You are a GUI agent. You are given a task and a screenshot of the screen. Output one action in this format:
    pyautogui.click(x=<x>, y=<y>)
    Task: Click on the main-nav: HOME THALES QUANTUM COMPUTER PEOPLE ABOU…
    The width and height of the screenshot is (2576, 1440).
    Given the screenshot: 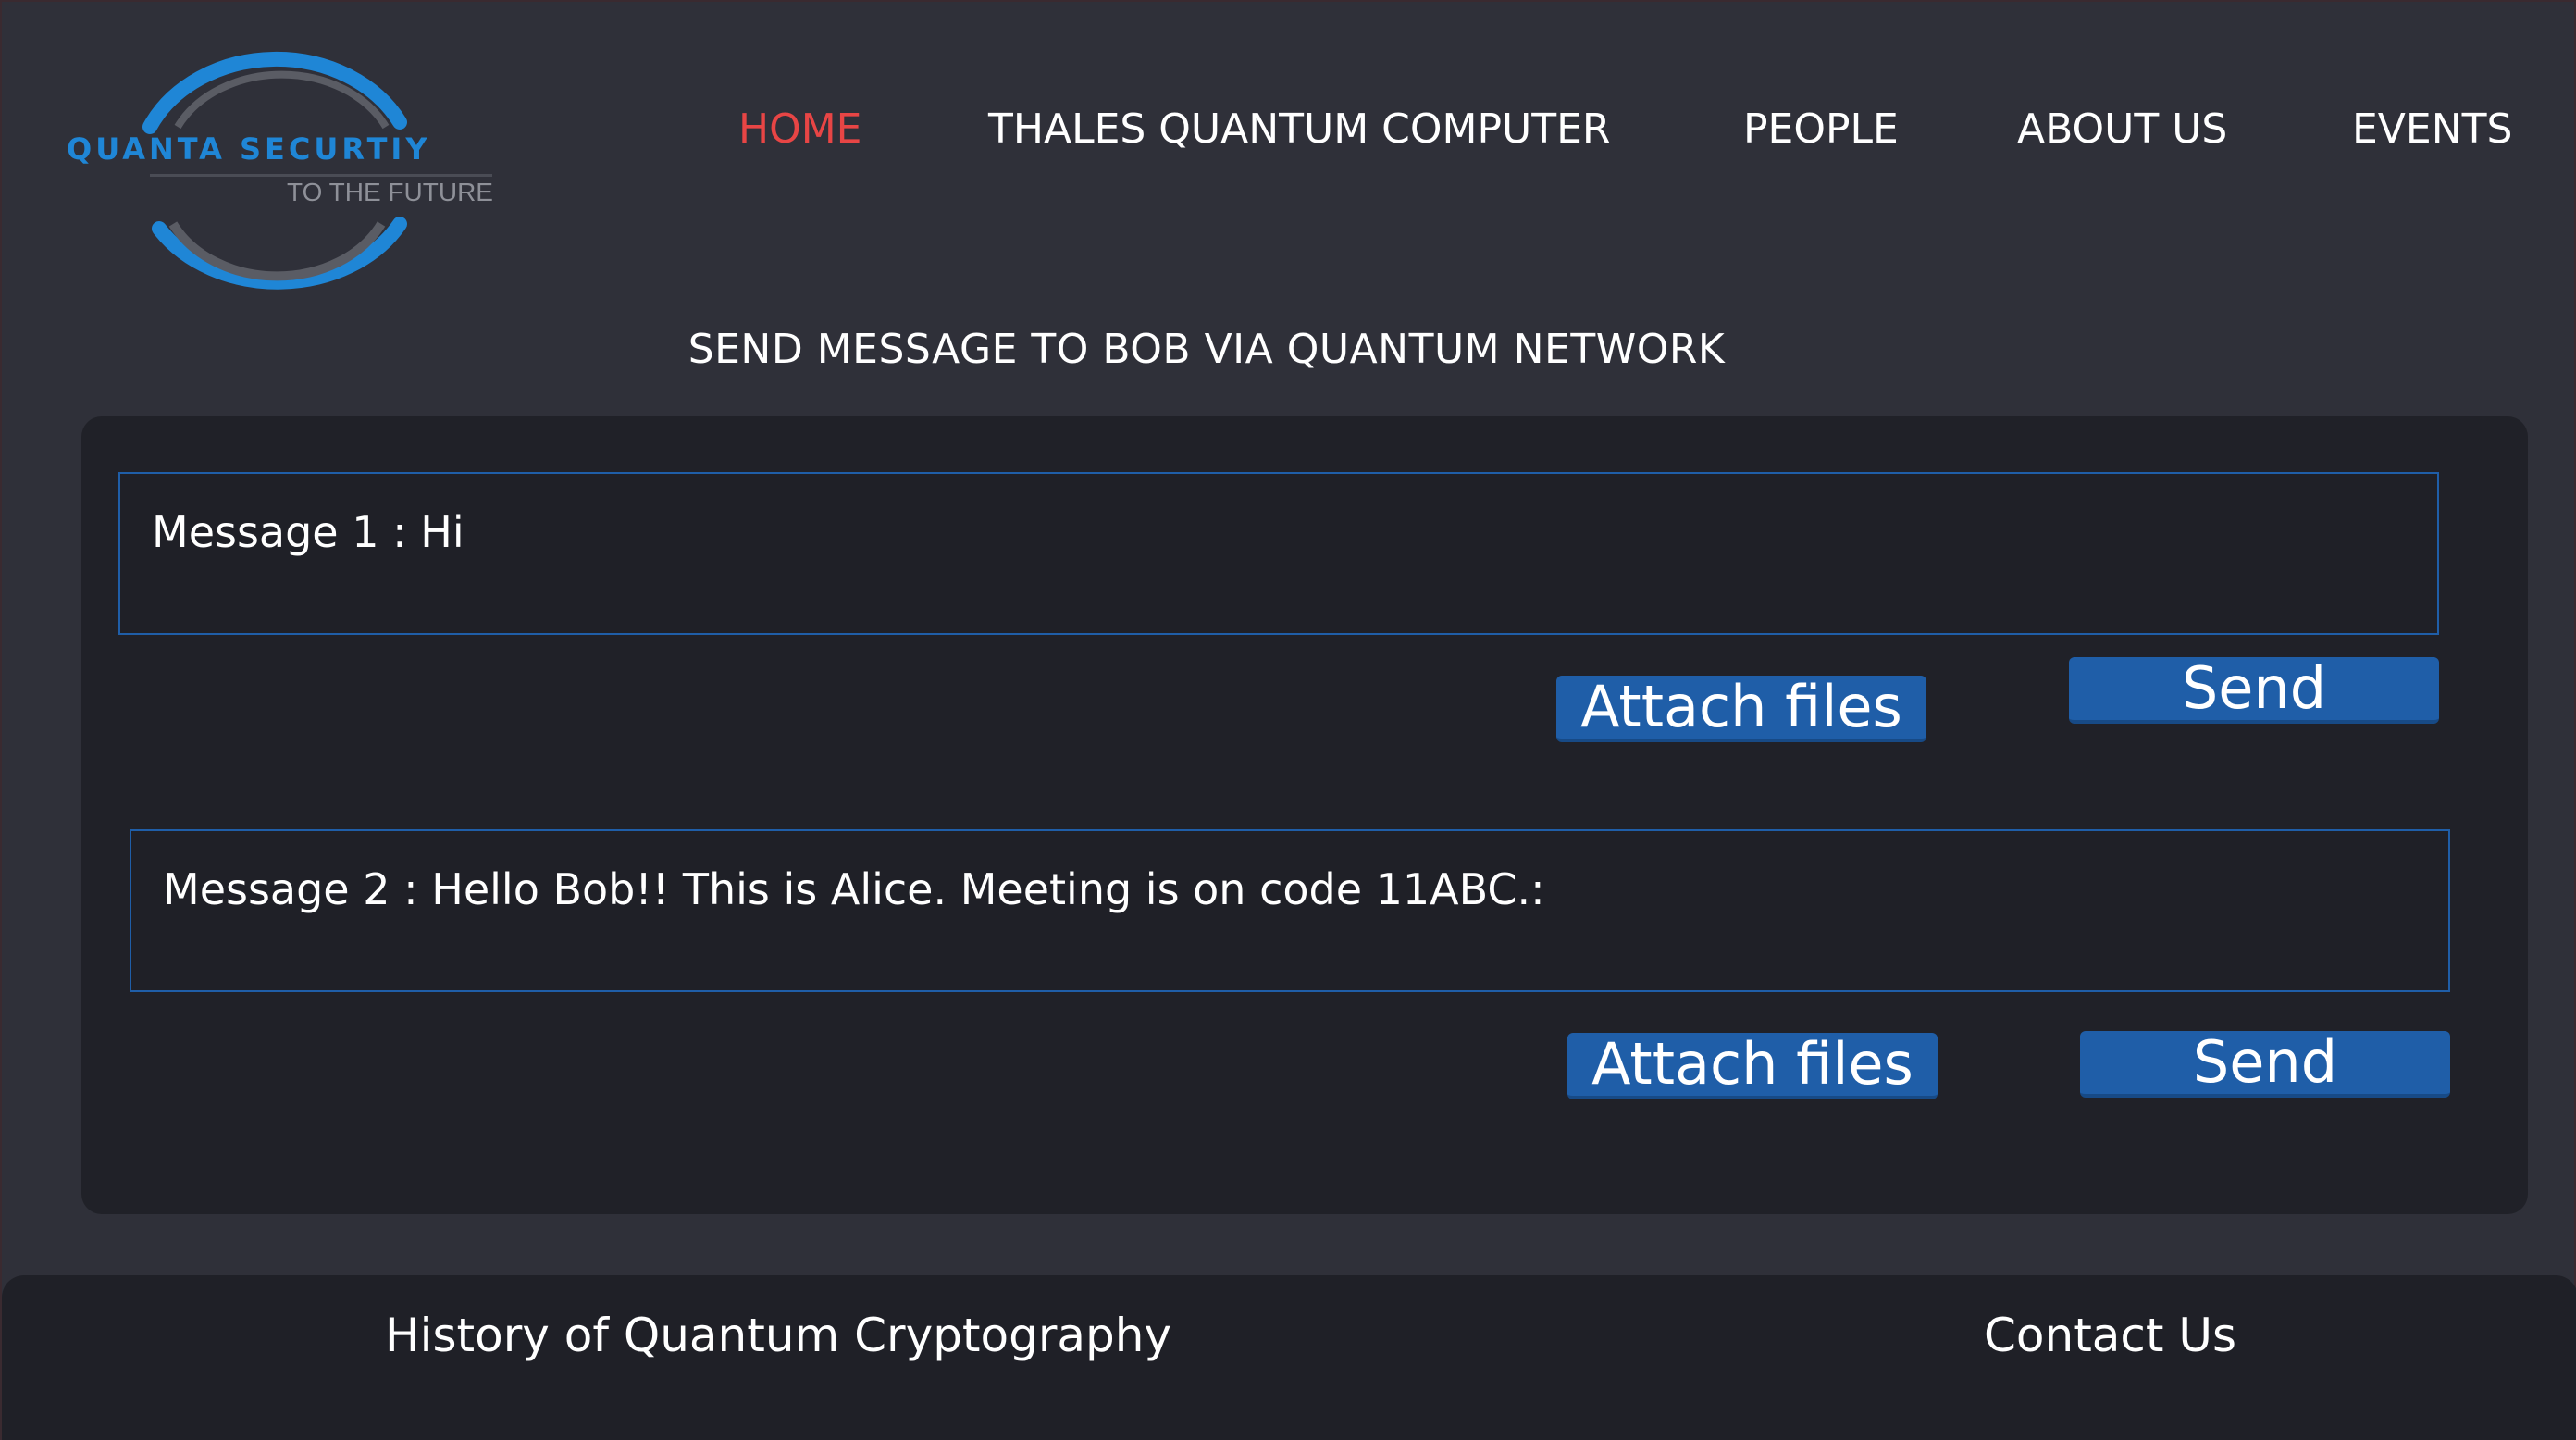 What is the action you would take?
    pyautogui.click(x=1289, y=138)
    